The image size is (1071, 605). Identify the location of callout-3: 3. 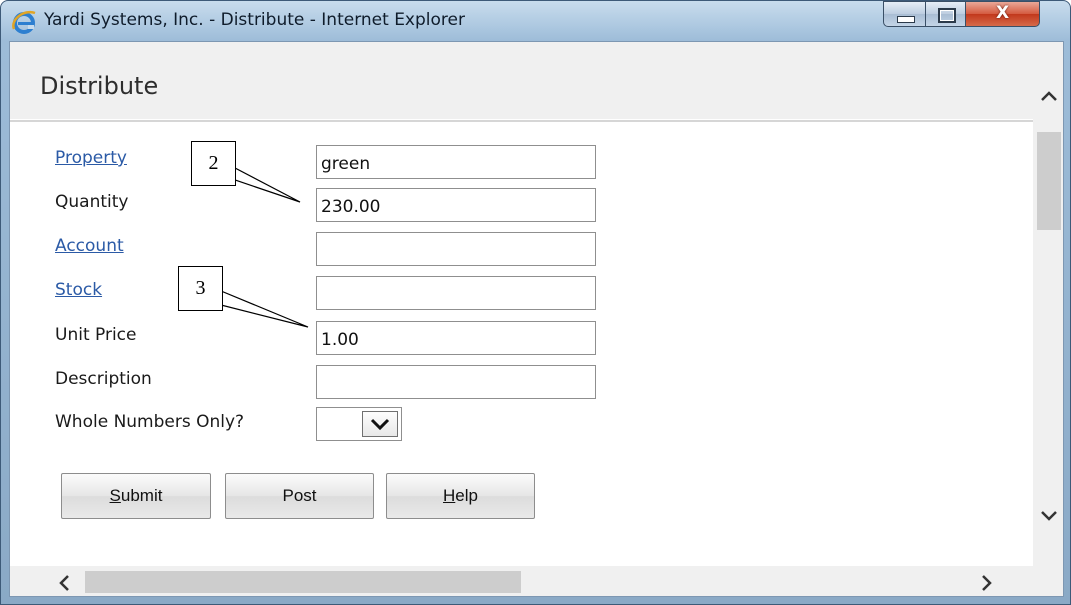
(200, 288).